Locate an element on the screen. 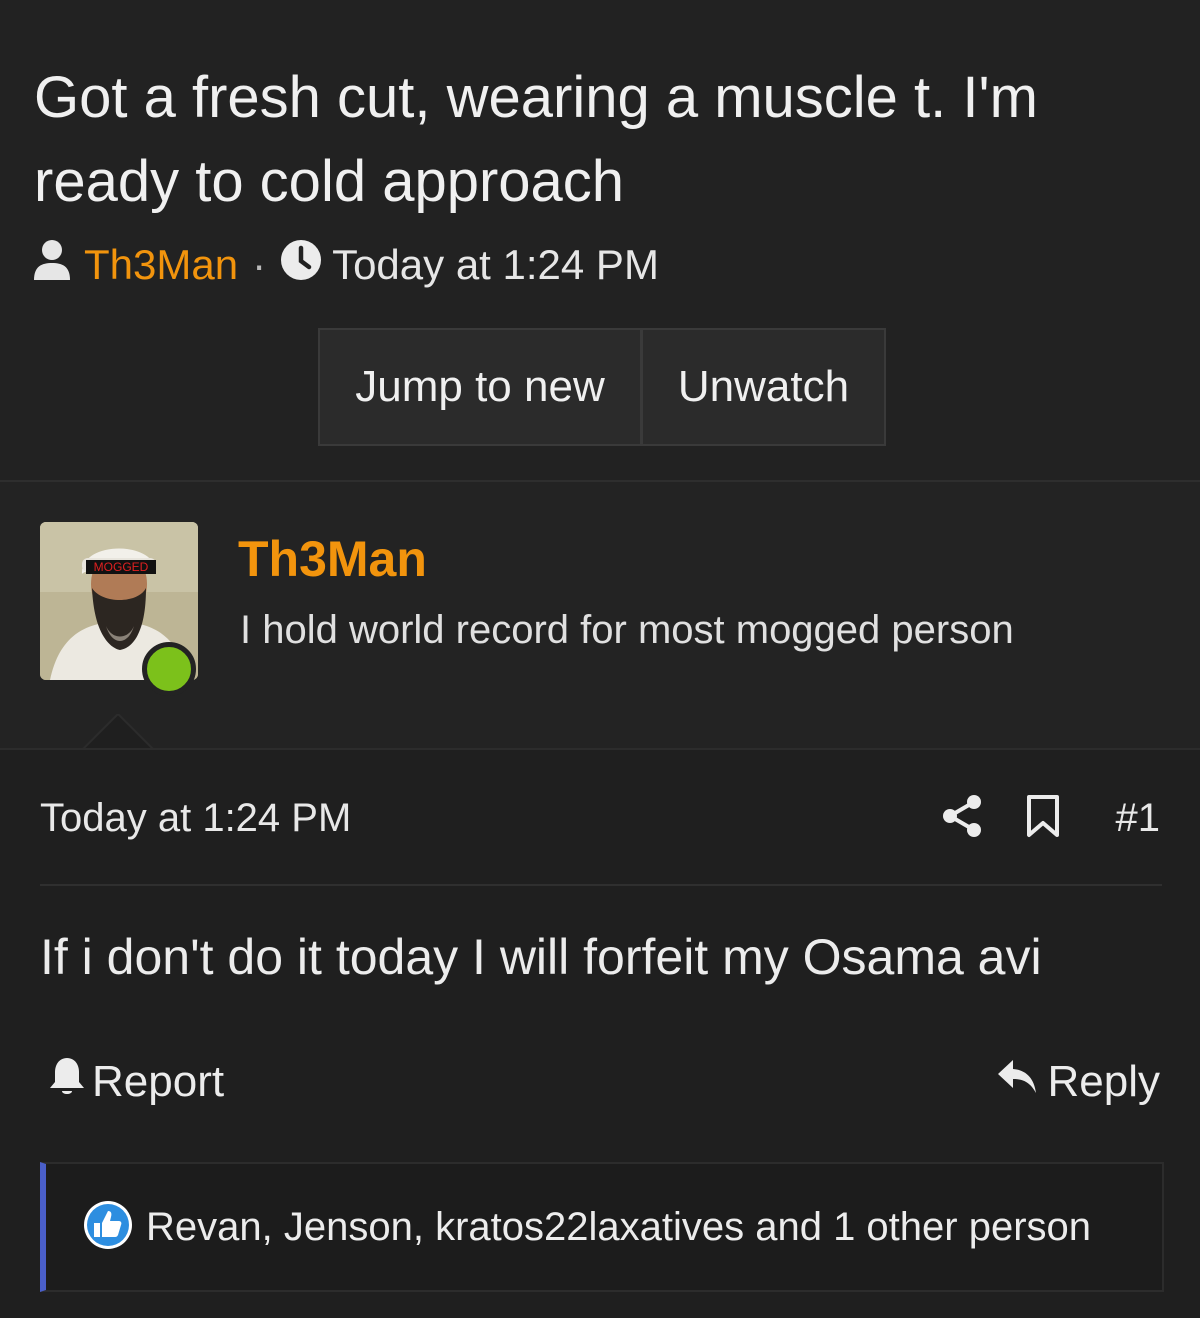 This screenshot has width=1200, height=1318. post-username: Th3Man is located at coordinates (332, 559).